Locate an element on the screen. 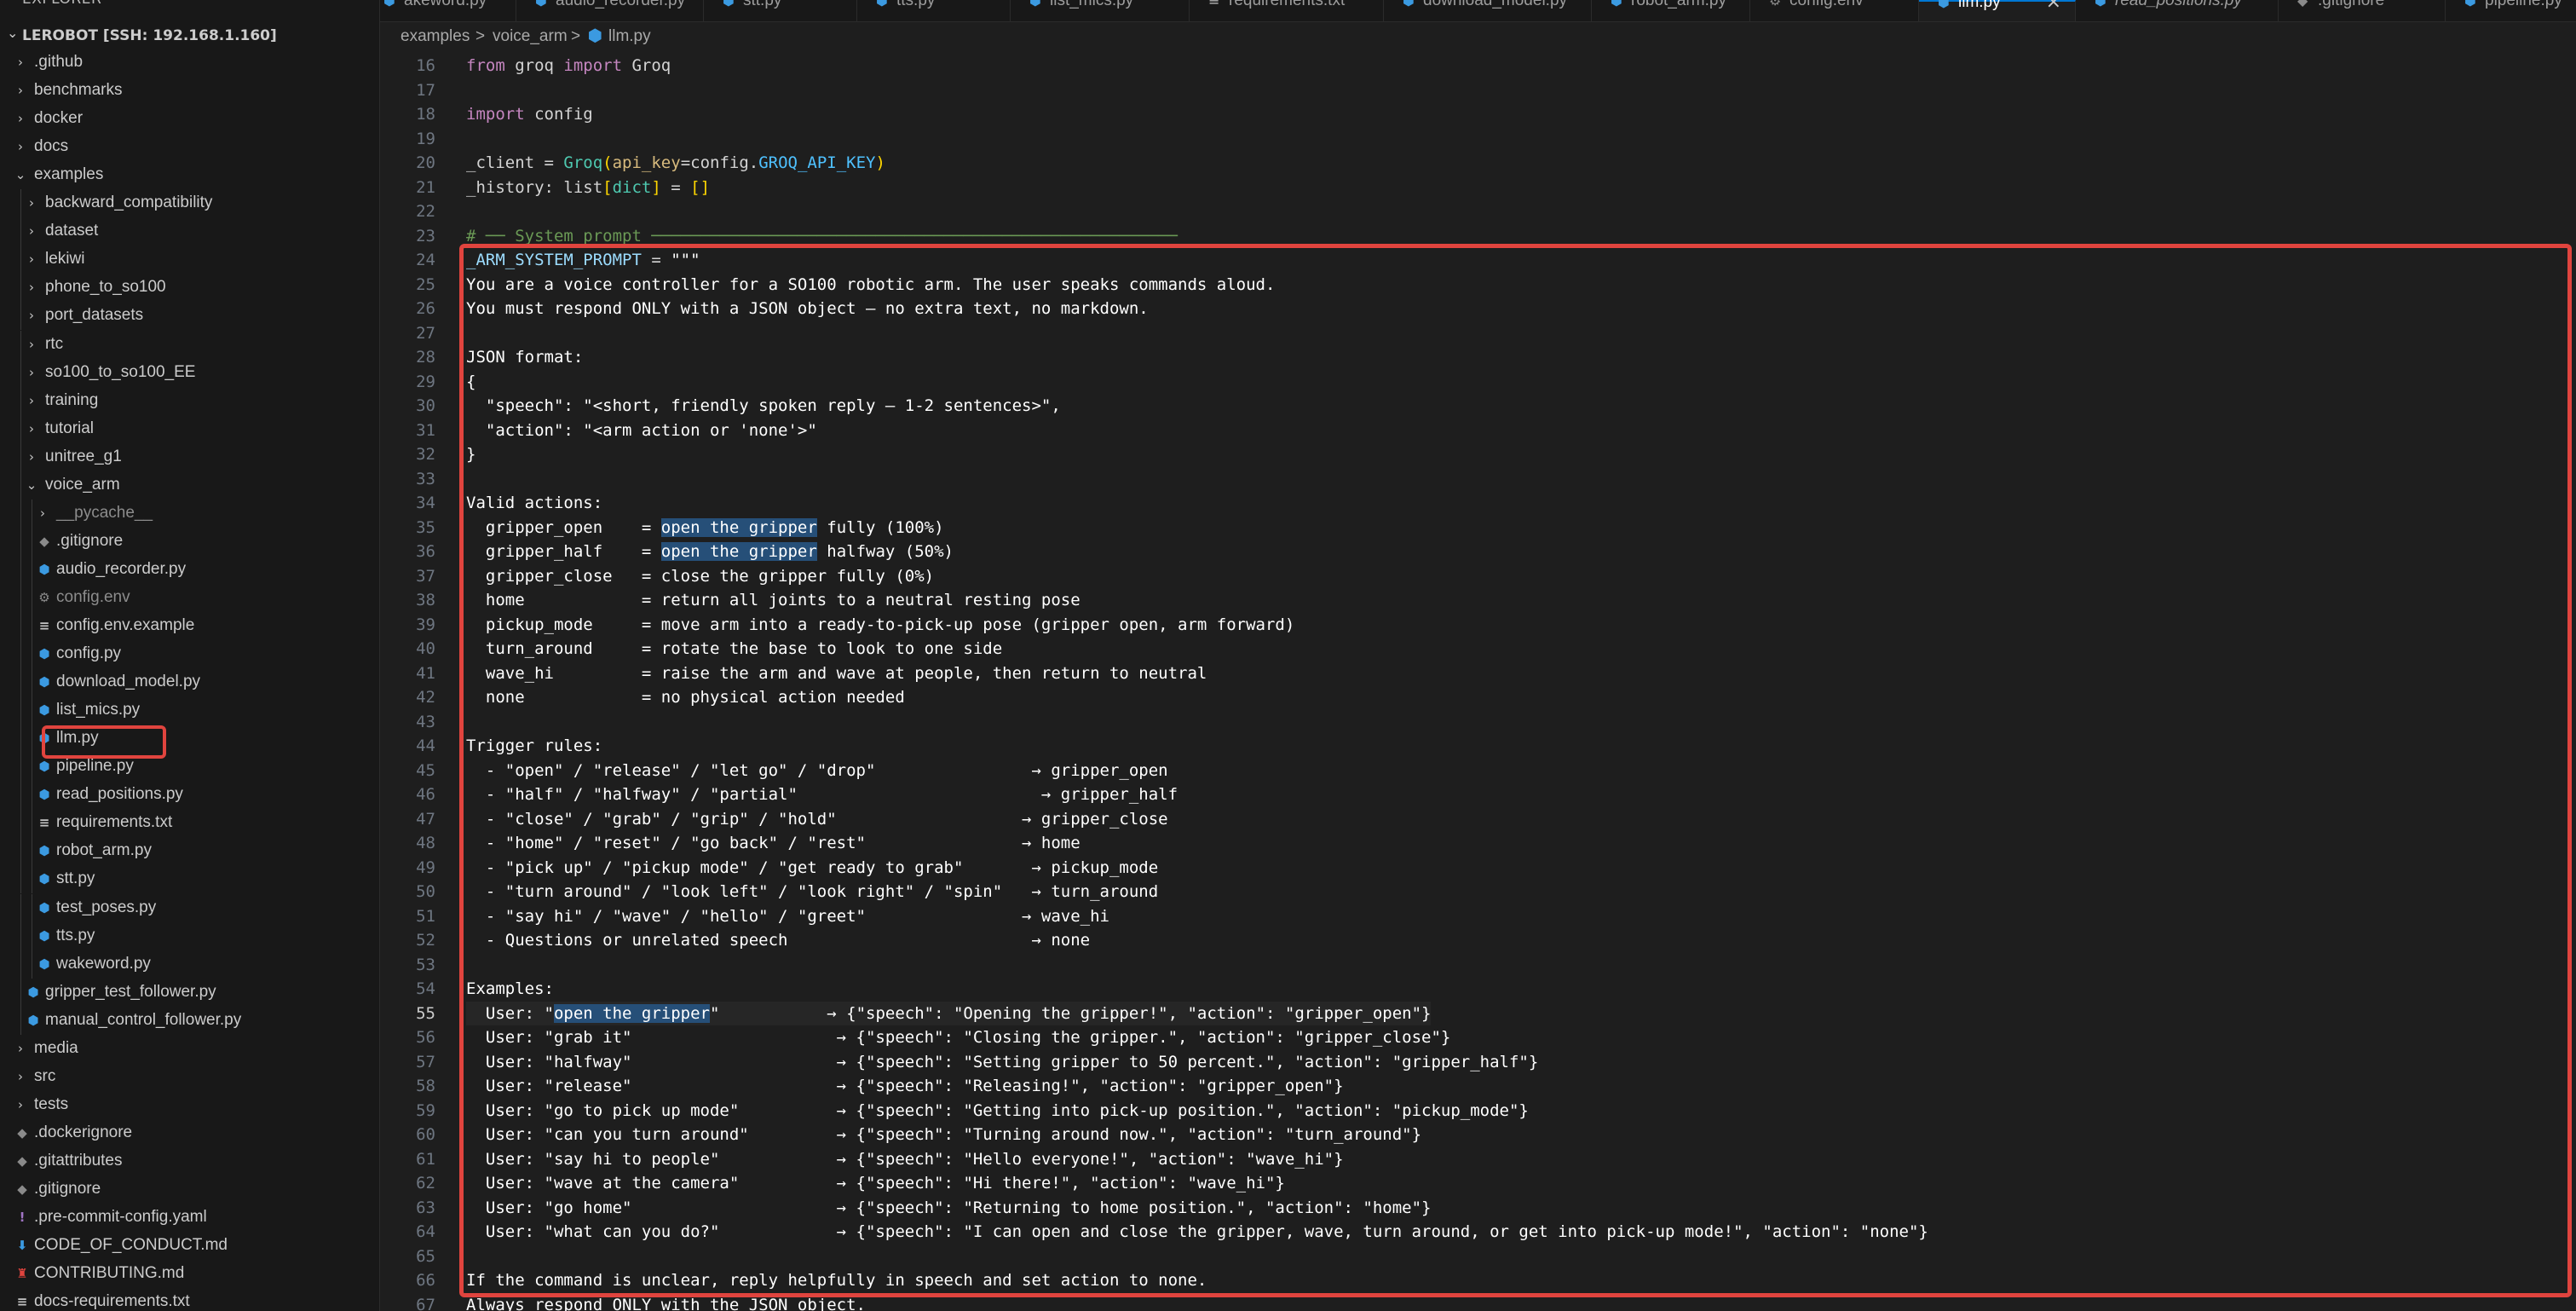 This screenshot has height=1311, width=2576. tree-file: ⬢ manual_control_follower.py is located at coordinates (189, 1020).